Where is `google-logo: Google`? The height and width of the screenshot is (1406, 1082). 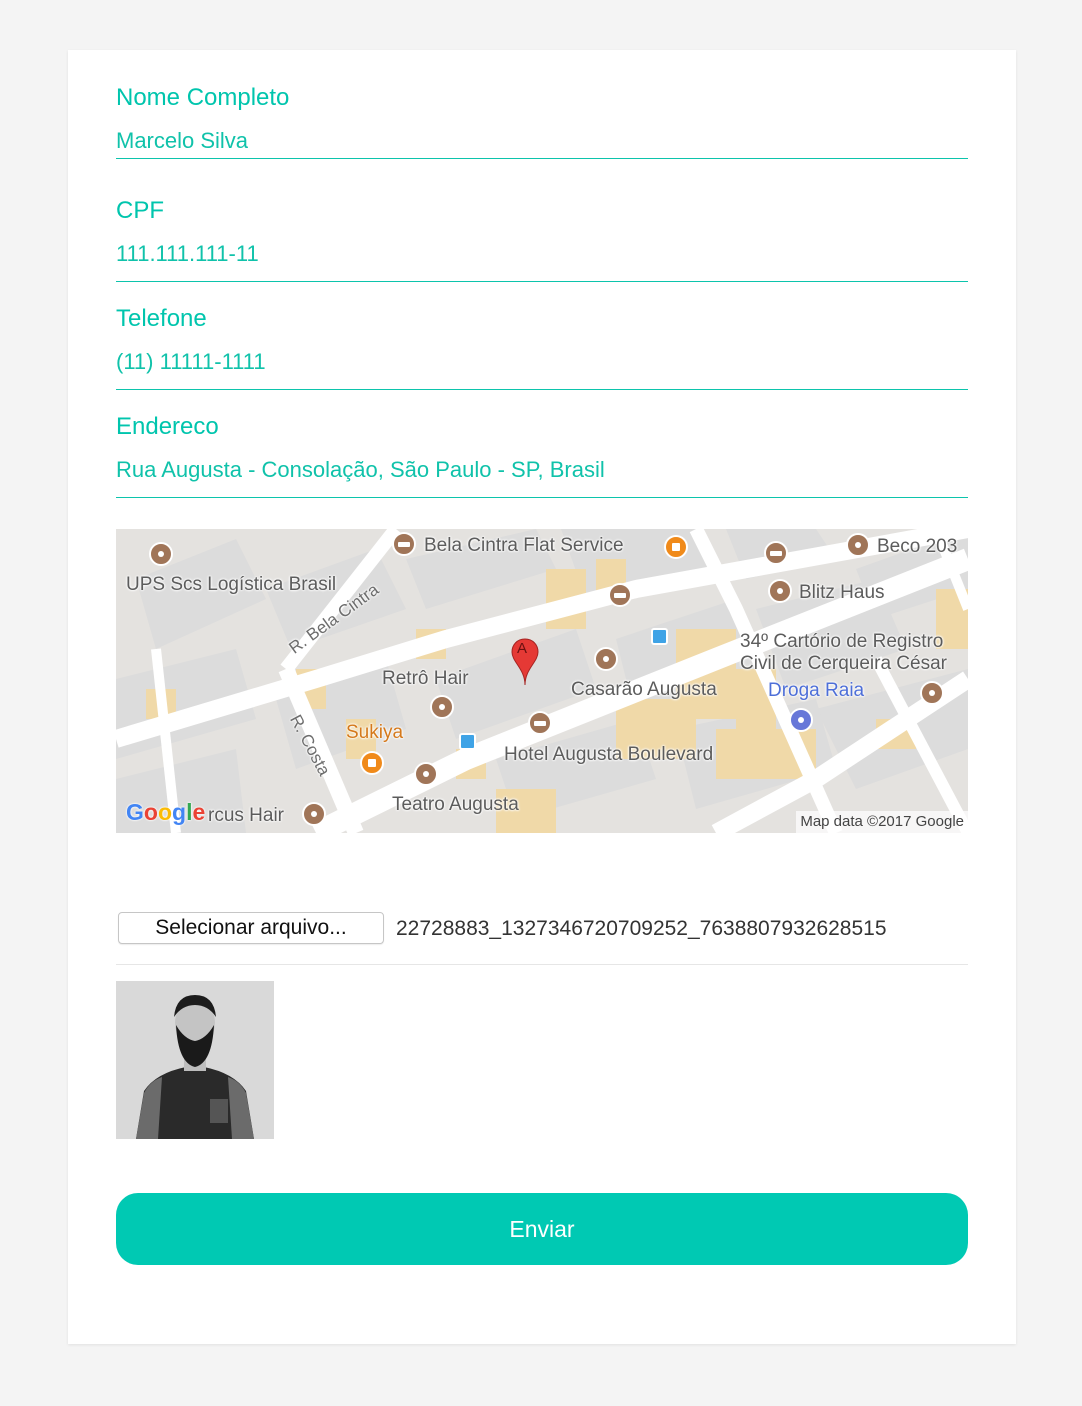 google-logo: Google is located at coordinates (166, 812).